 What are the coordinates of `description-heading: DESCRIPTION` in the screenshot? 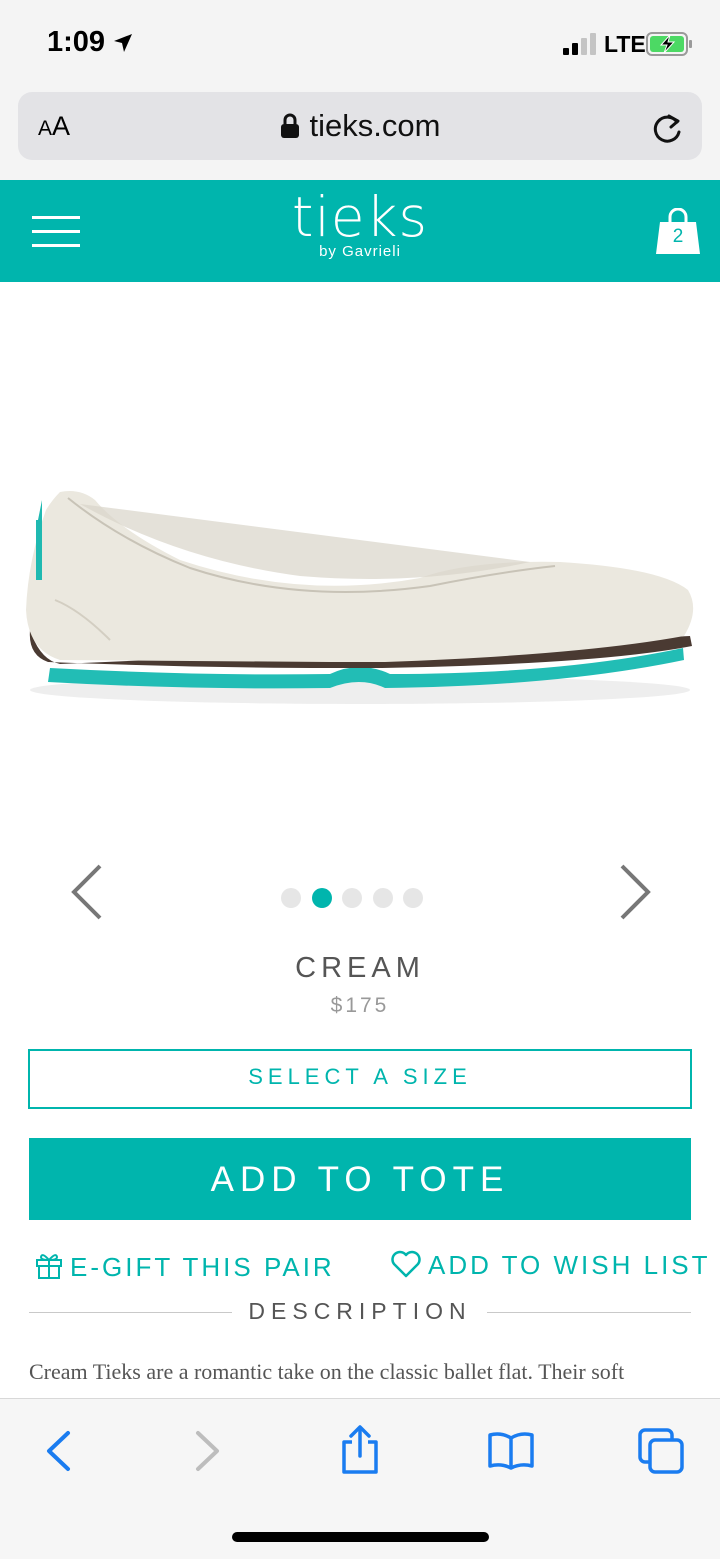 It's located at (360, 1311).